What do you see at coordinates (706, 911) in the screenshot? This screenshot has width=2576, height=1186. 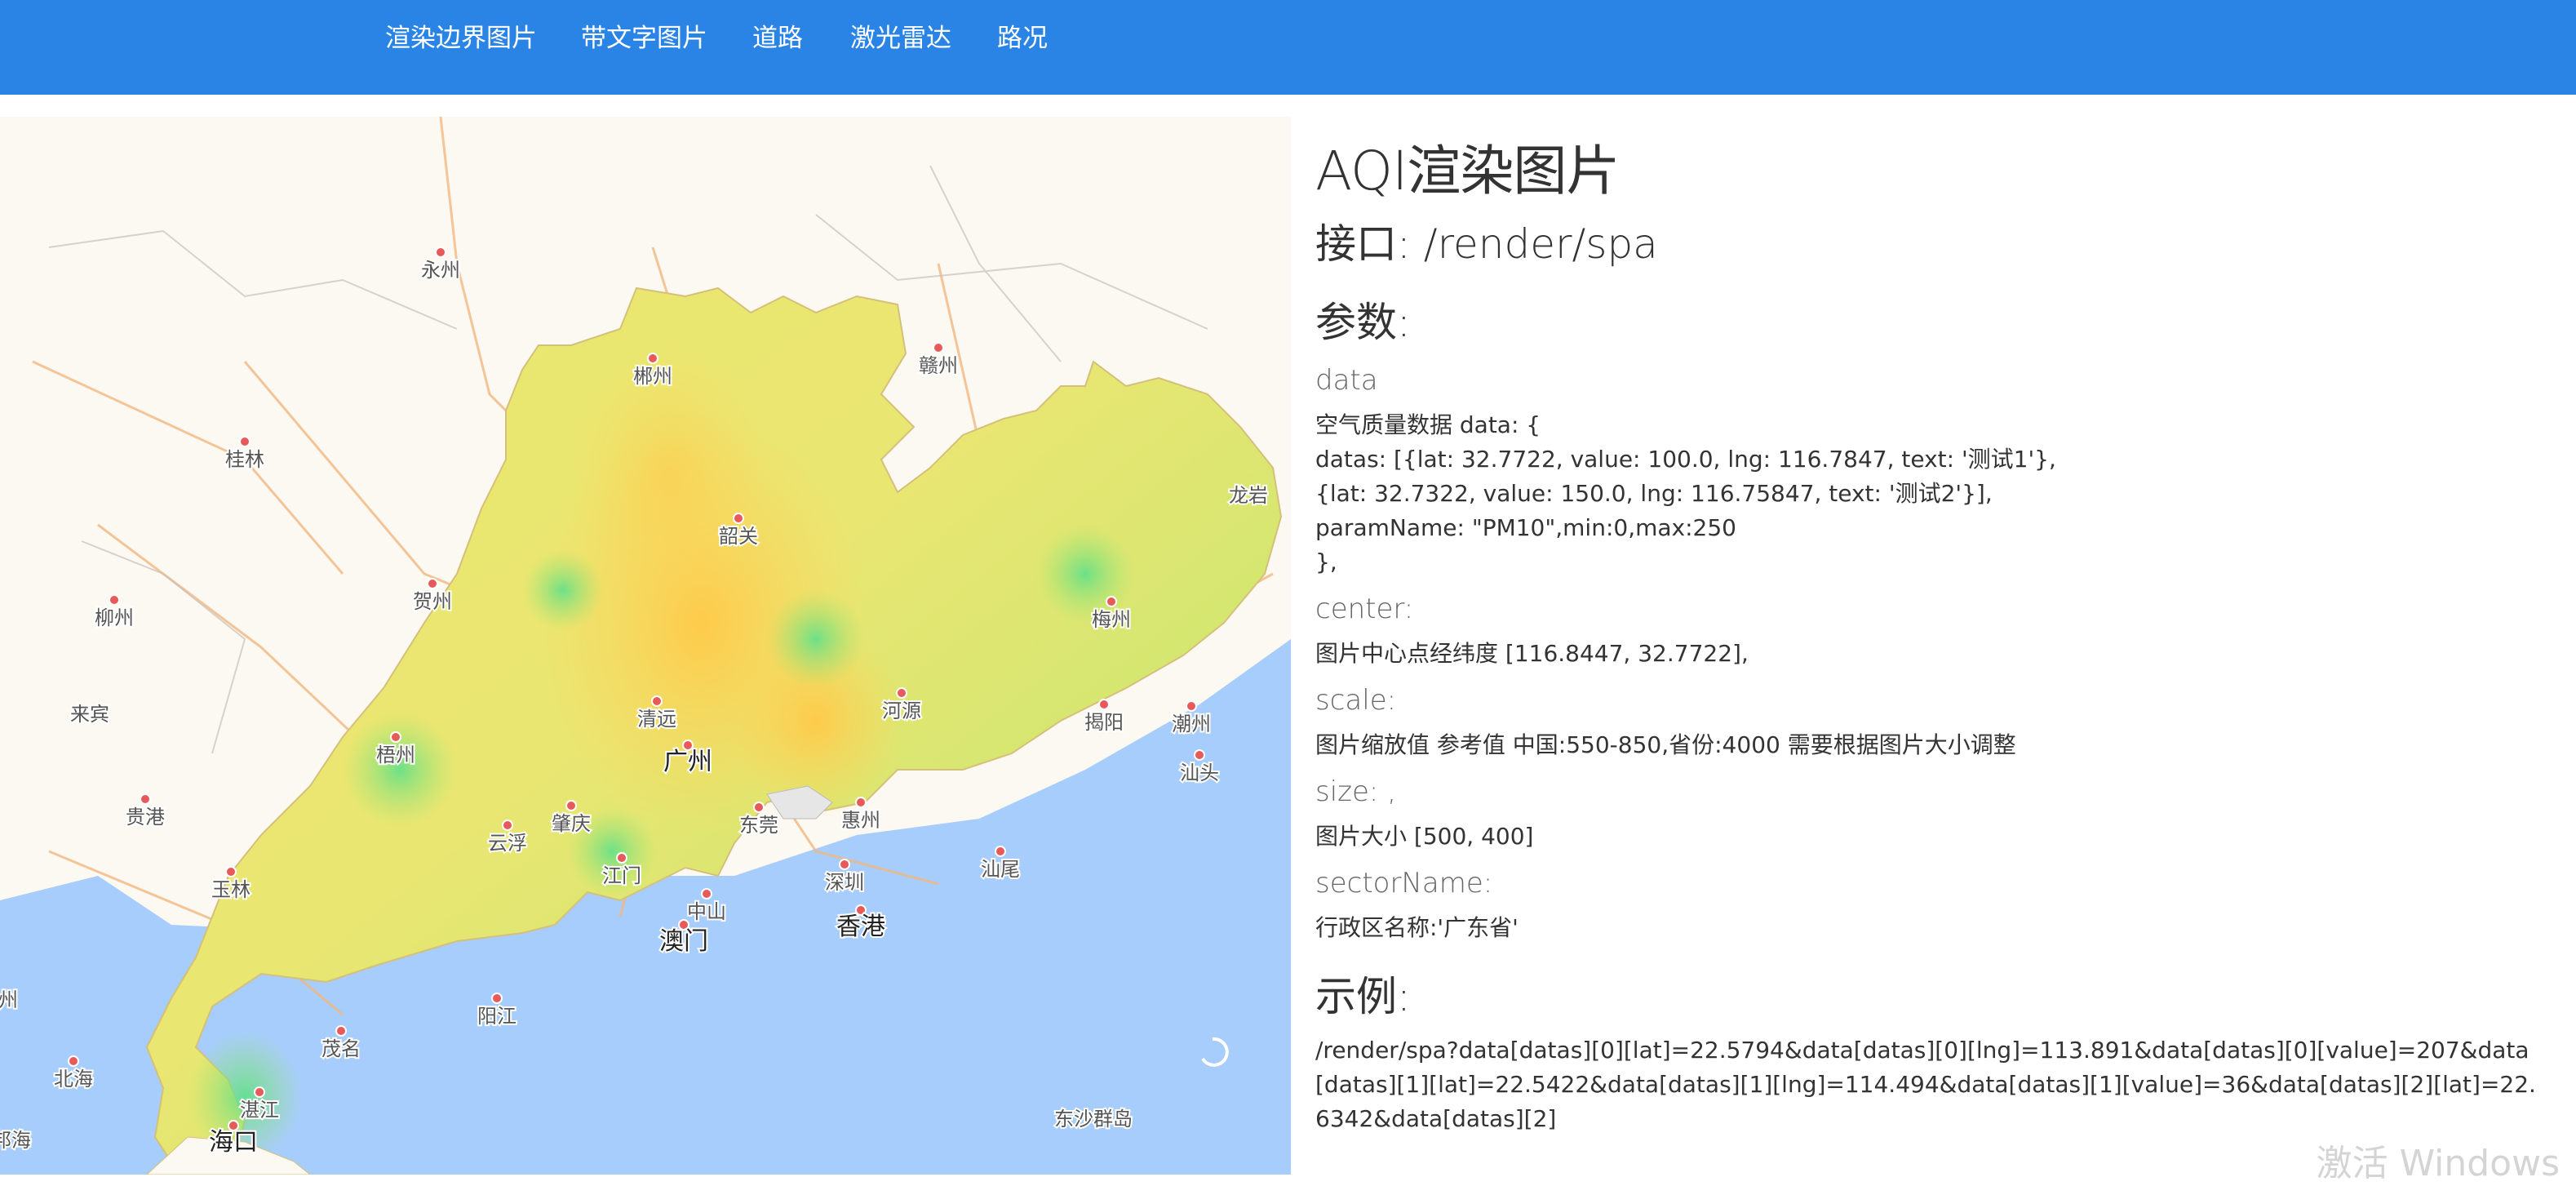 I see `city-label: 中山` at bounding box center [706, 911].